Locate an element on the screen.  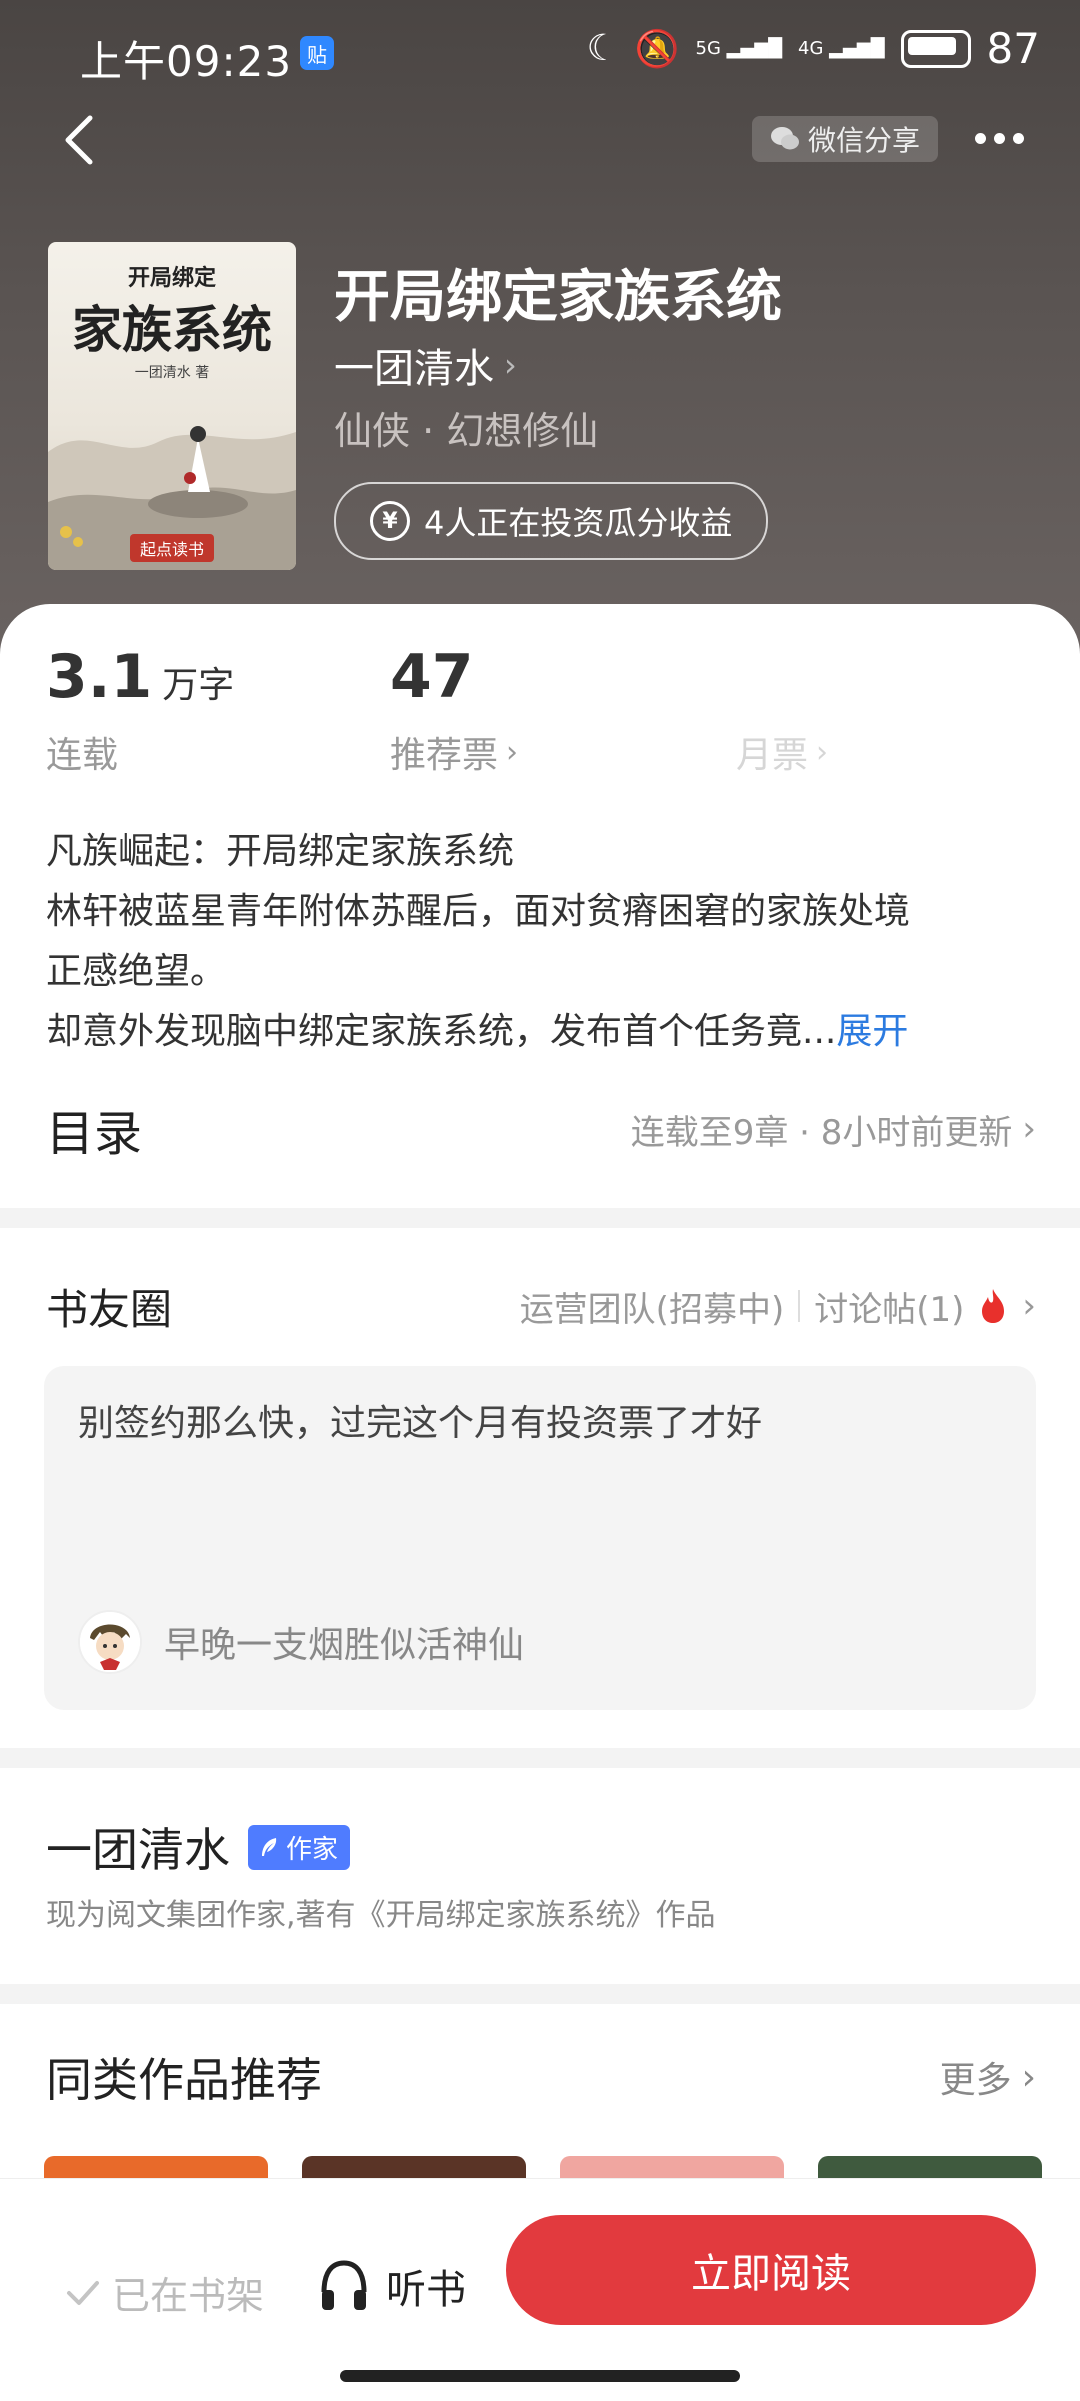
expand-link: 展开 is located at coordinates (872, 1031).